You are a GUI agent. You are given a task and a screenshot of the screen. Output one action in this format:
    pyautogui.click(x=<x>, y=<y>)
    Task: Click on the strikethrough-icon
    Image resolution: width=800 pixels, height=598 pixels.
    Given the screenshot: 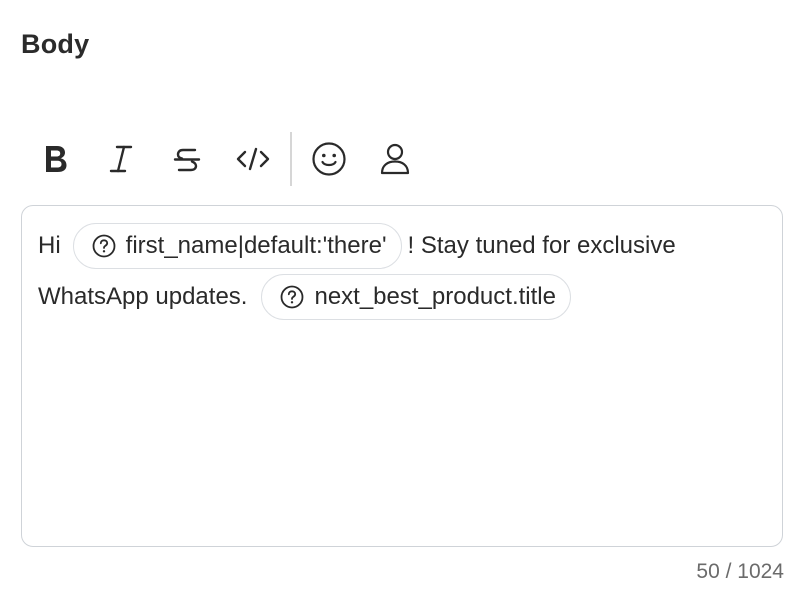 What is the action you would take?
    pyautogui.click(x=187, y=159)
    